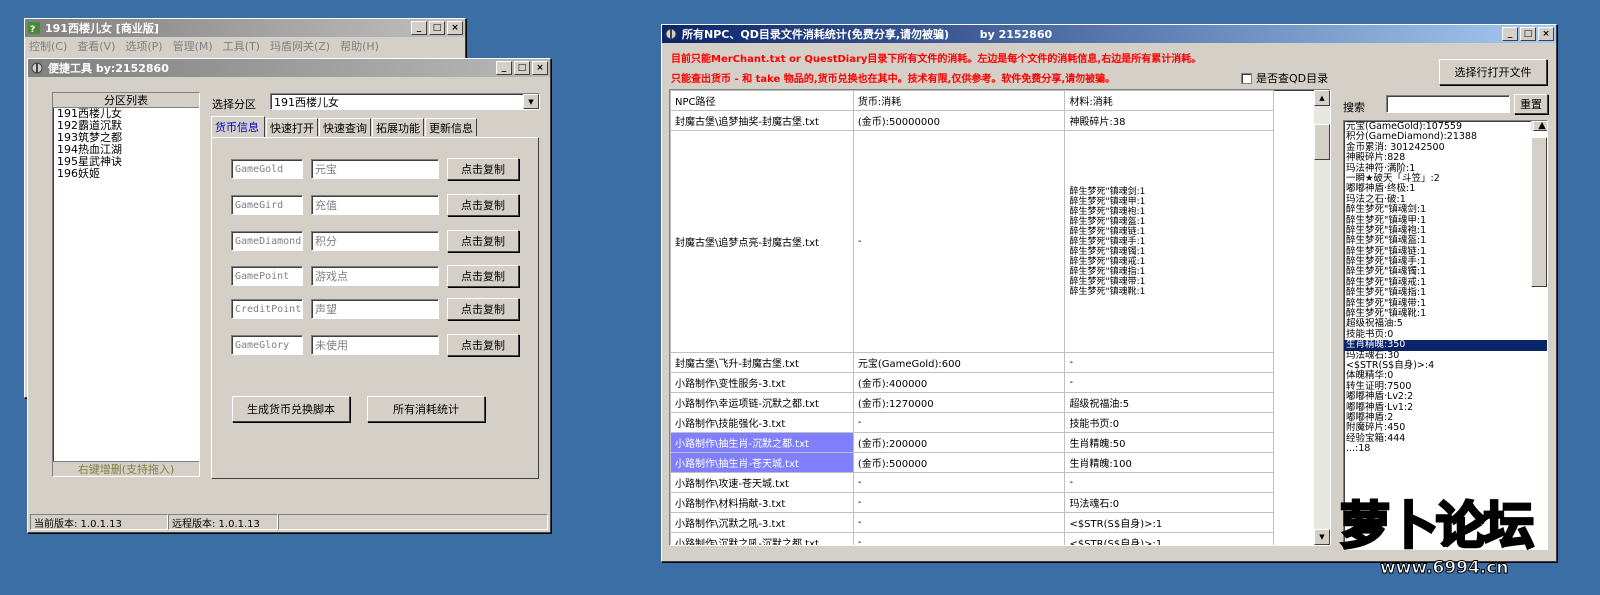 Image resolution: width=1600 pixels, height=595 pixels. I want to click on table-row: 封魔古堡\飞升-封魔古堡.txt 元宝(GameGold):600 -, so click(972, 362).